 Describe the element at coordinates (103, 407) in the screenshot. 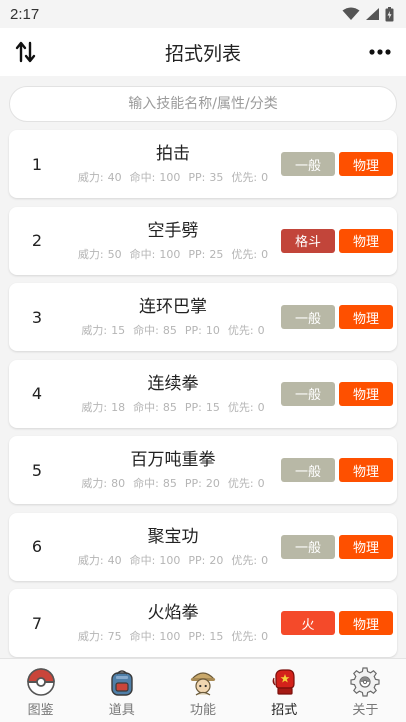

I see `stat-power: 威力: 18` at that location.